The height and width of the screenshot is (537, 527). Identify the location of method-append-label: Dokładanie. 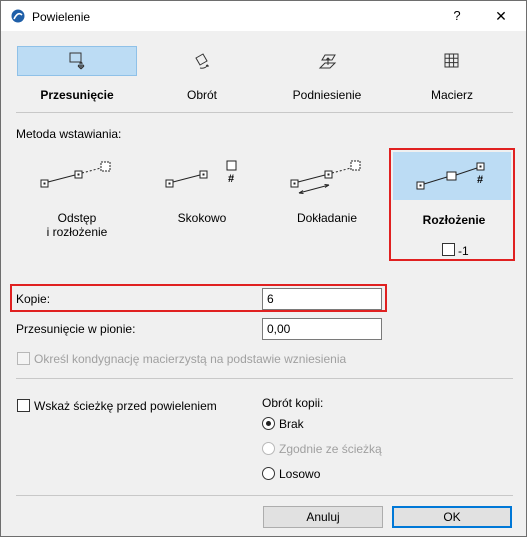
(327, 218).